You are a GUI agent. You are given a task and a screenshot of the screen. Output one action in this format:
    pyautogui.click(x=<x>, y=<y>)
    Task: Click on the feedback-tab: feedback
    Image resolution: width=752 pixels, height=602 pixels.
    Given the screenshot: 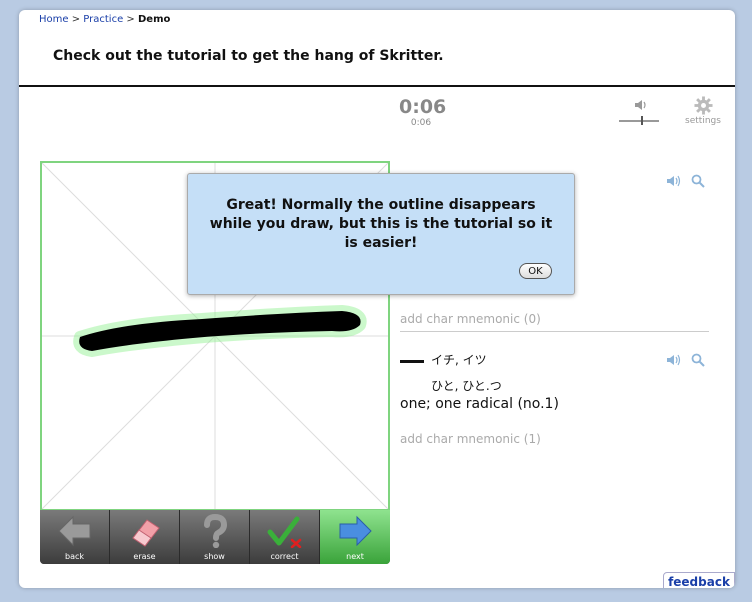 What is the action you would take?
    pyautogui.click(x=699, y=580)
    